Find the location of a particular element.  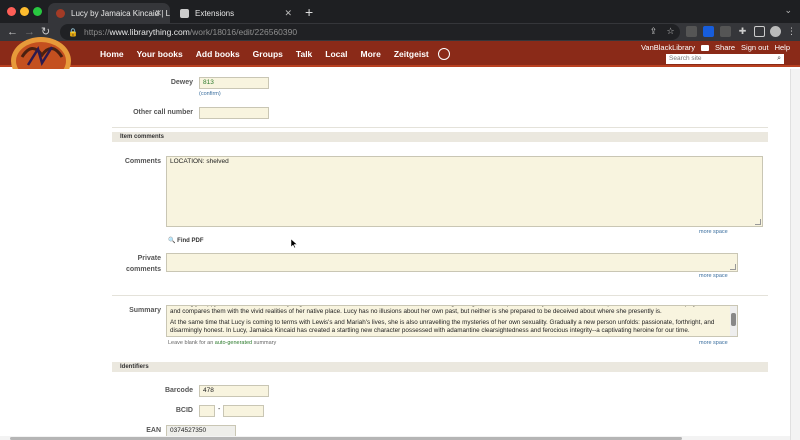

librarything-favicon-icon is located at coordinates (60, 13).